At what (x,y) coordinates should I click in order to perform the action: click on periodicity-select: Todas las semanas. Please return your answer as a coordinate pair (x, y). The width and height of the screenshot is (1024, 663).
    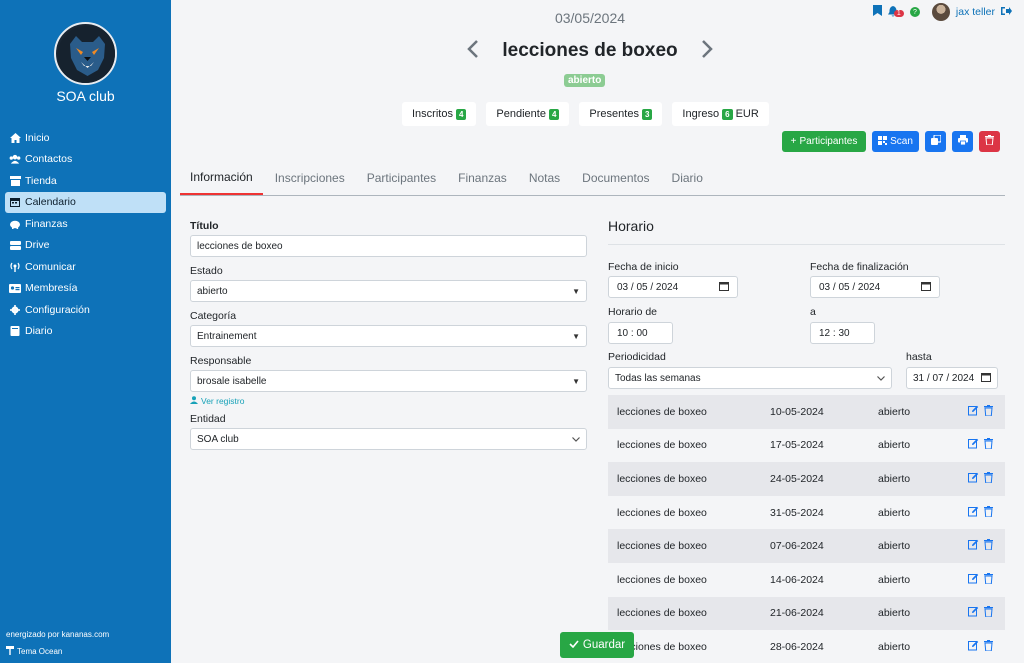
    Looking at the image, I should click on (750, 378).